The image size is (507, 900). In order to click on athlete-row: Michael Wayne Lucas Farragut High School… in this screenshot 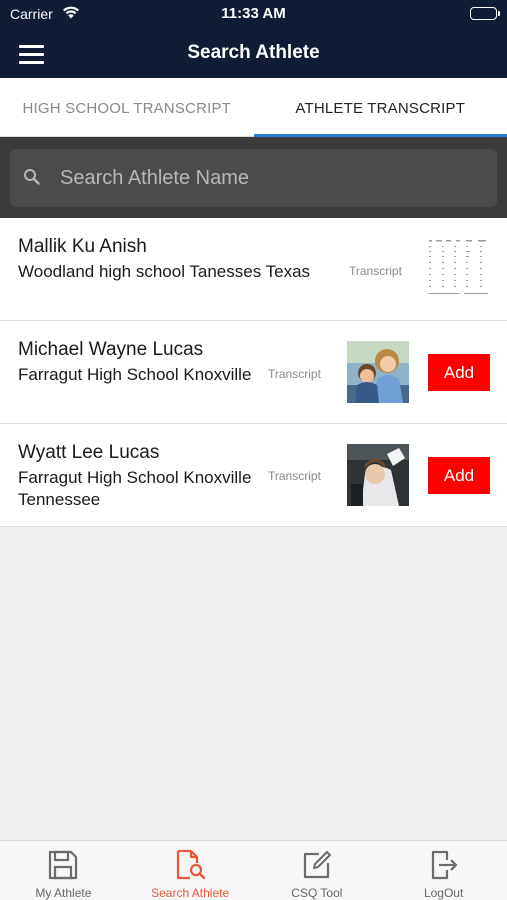, I will do `click(253, 372)`.